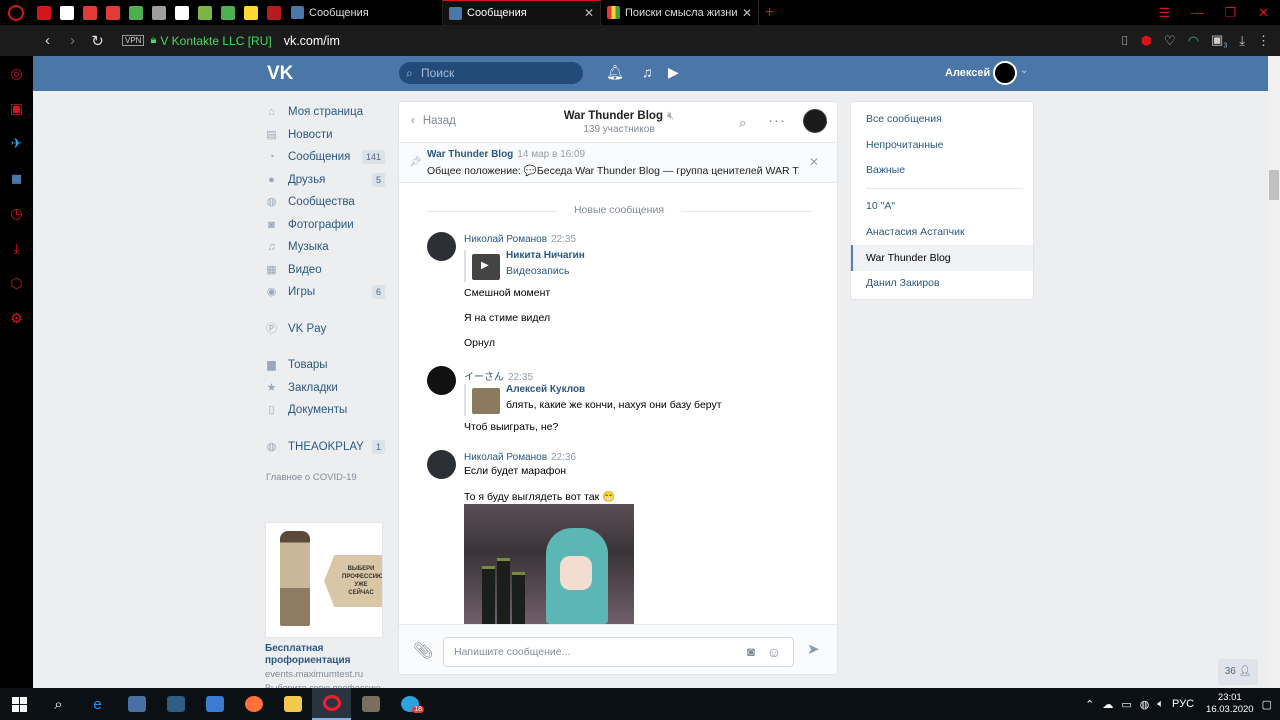 The width and height of the screenshot is (1280, 720). What do you see at coordinates (16, 12) in the screenshot?
I see `opera-menu-icon` at bounding box center [16, 12].